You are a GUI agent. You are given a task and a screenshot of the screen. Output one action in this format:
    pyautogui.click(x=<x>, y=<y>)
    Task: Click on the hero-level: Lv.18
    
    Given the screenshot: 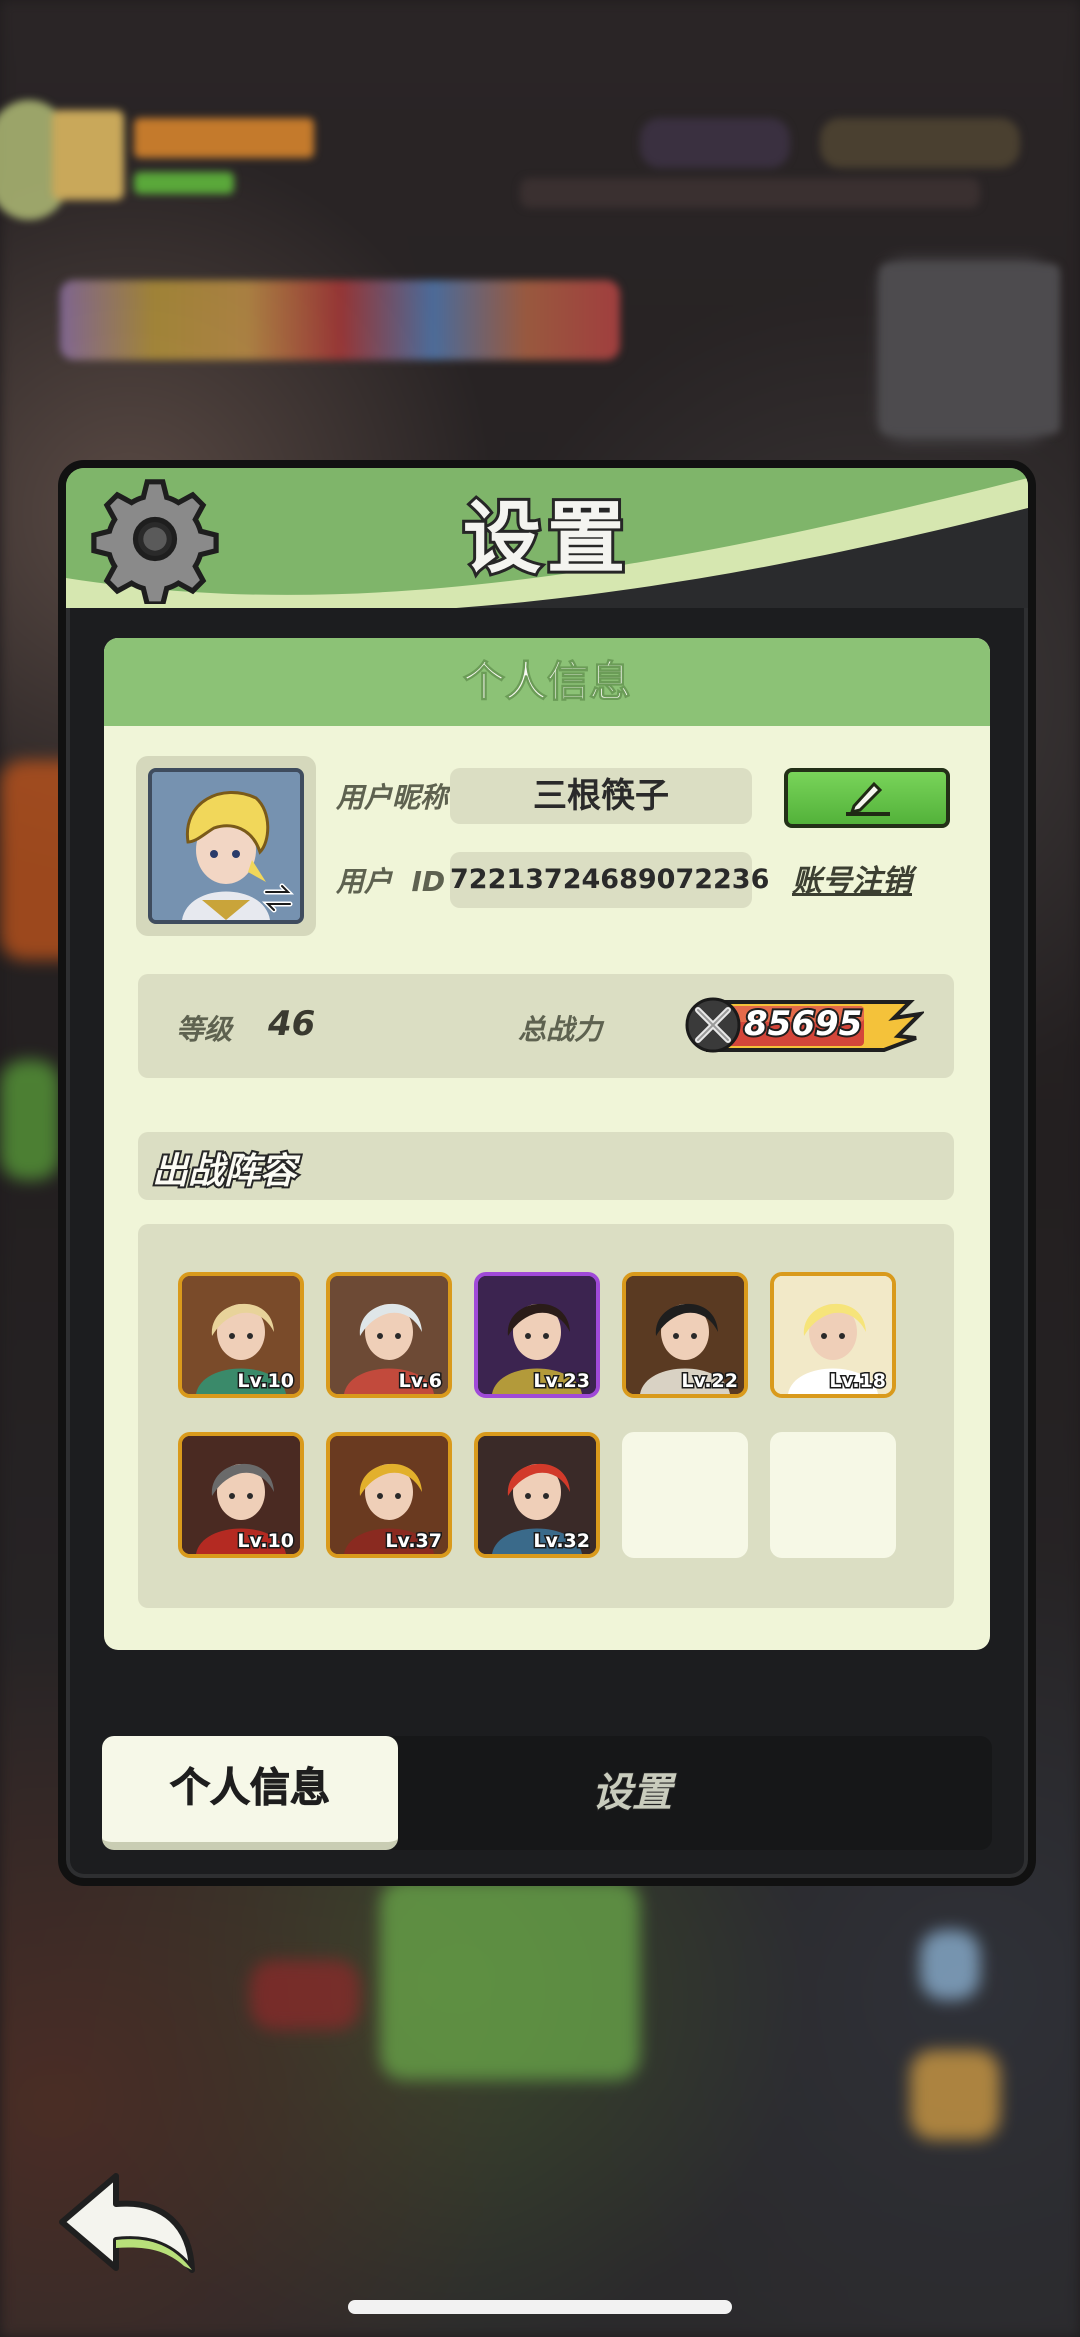 What is the action you would take?
    pyautogui.click(x=858, y=1381)
    